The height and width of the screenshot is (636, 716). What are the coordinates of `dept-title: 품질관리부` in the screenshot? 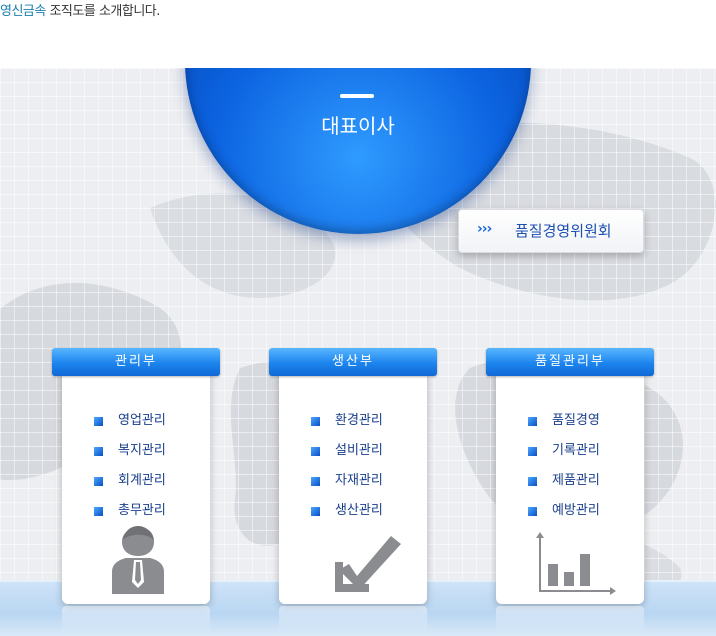 It's located at (570, 362).